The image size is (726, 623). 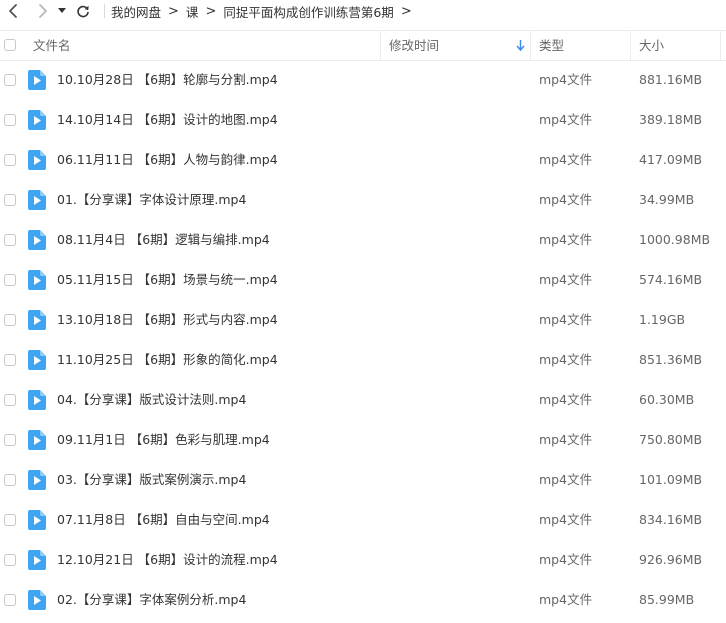 I want to click on toolbar-divider, so click(x=104, y=11).